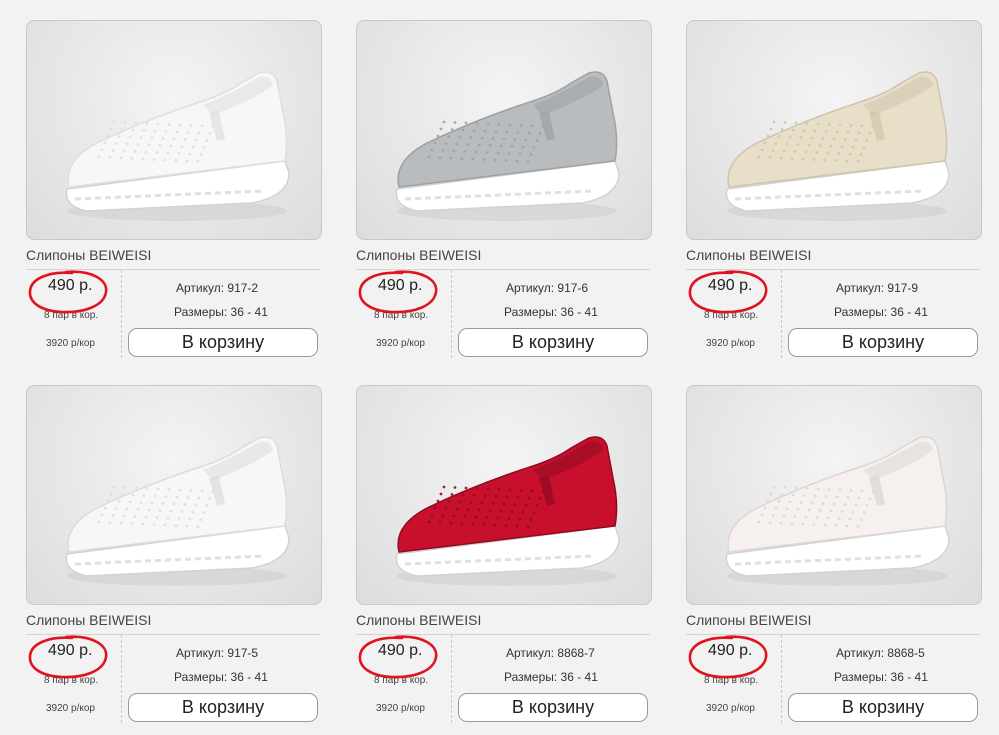 Image resolution: width=999 pixels, height=735 pixels. What do you see at coordinates (217, 653) in the screenshot?
I see `product-sku: Артикул: 917-5` at bounding box center [217, 653].